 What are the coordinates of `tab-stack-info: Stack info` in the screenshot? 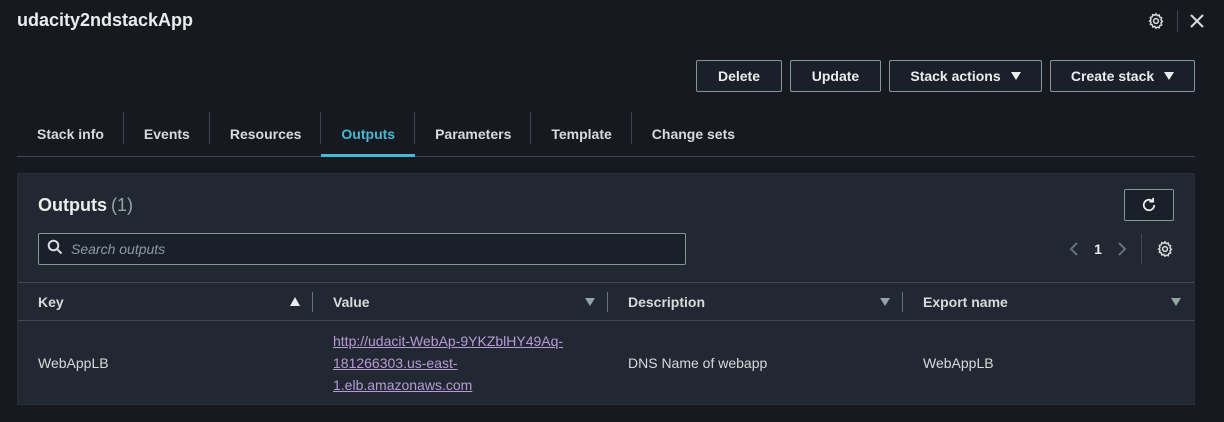 It's located at (70, 134).